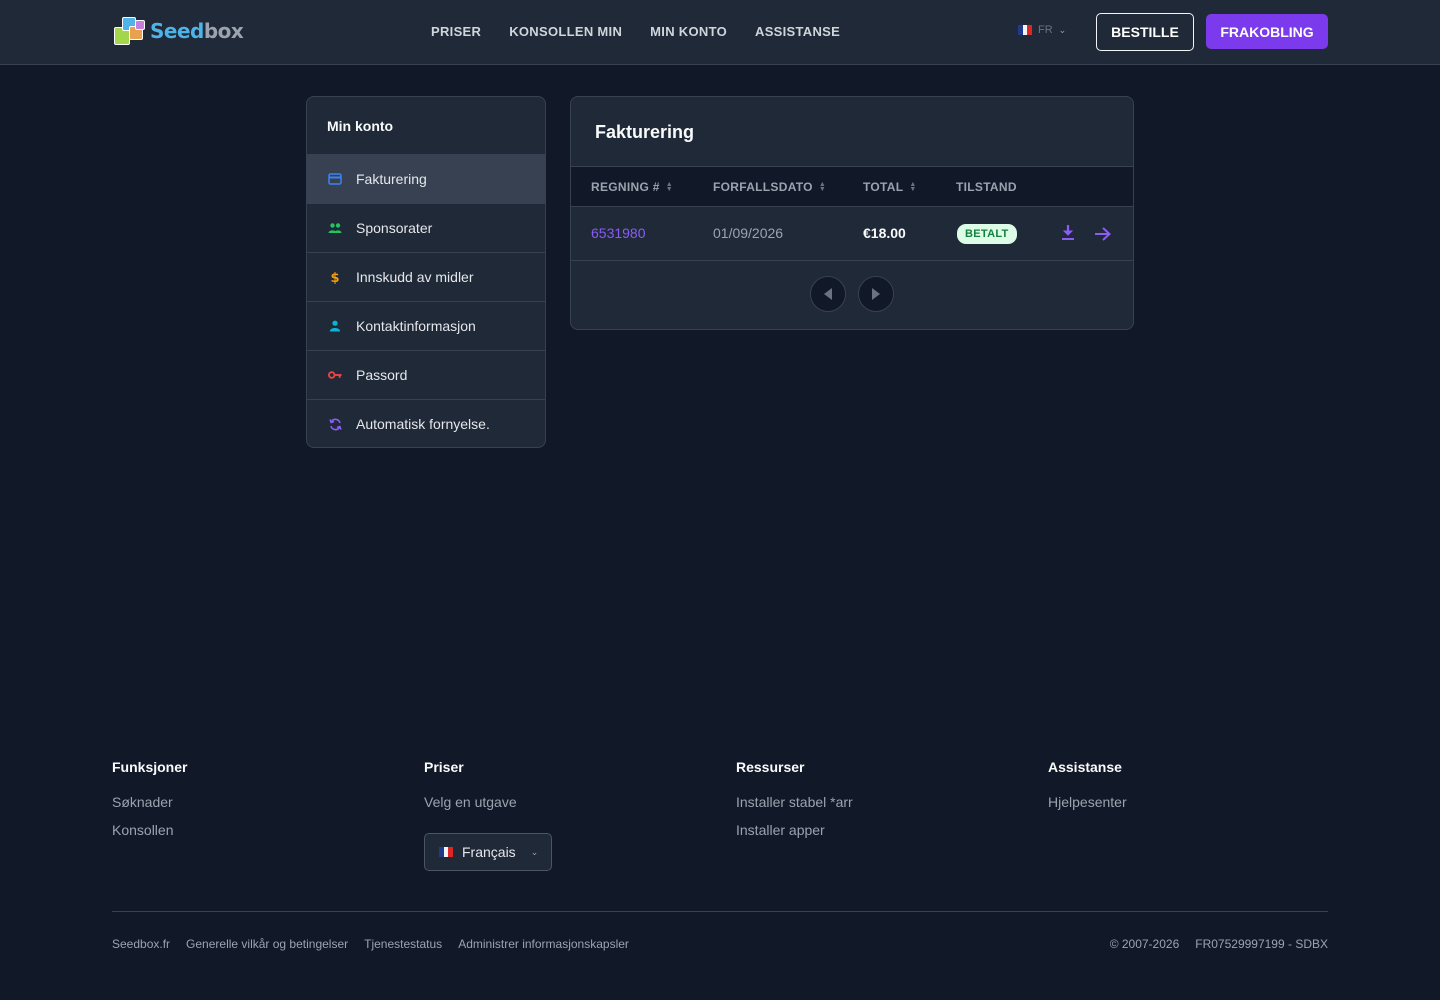 The width and height of the screenshot is (1440, 1000). Describe the element at coordinates (769, 187) in the screenshot. I see `column-due-date: FORFALLSDATO ▲ ▼` at that location.